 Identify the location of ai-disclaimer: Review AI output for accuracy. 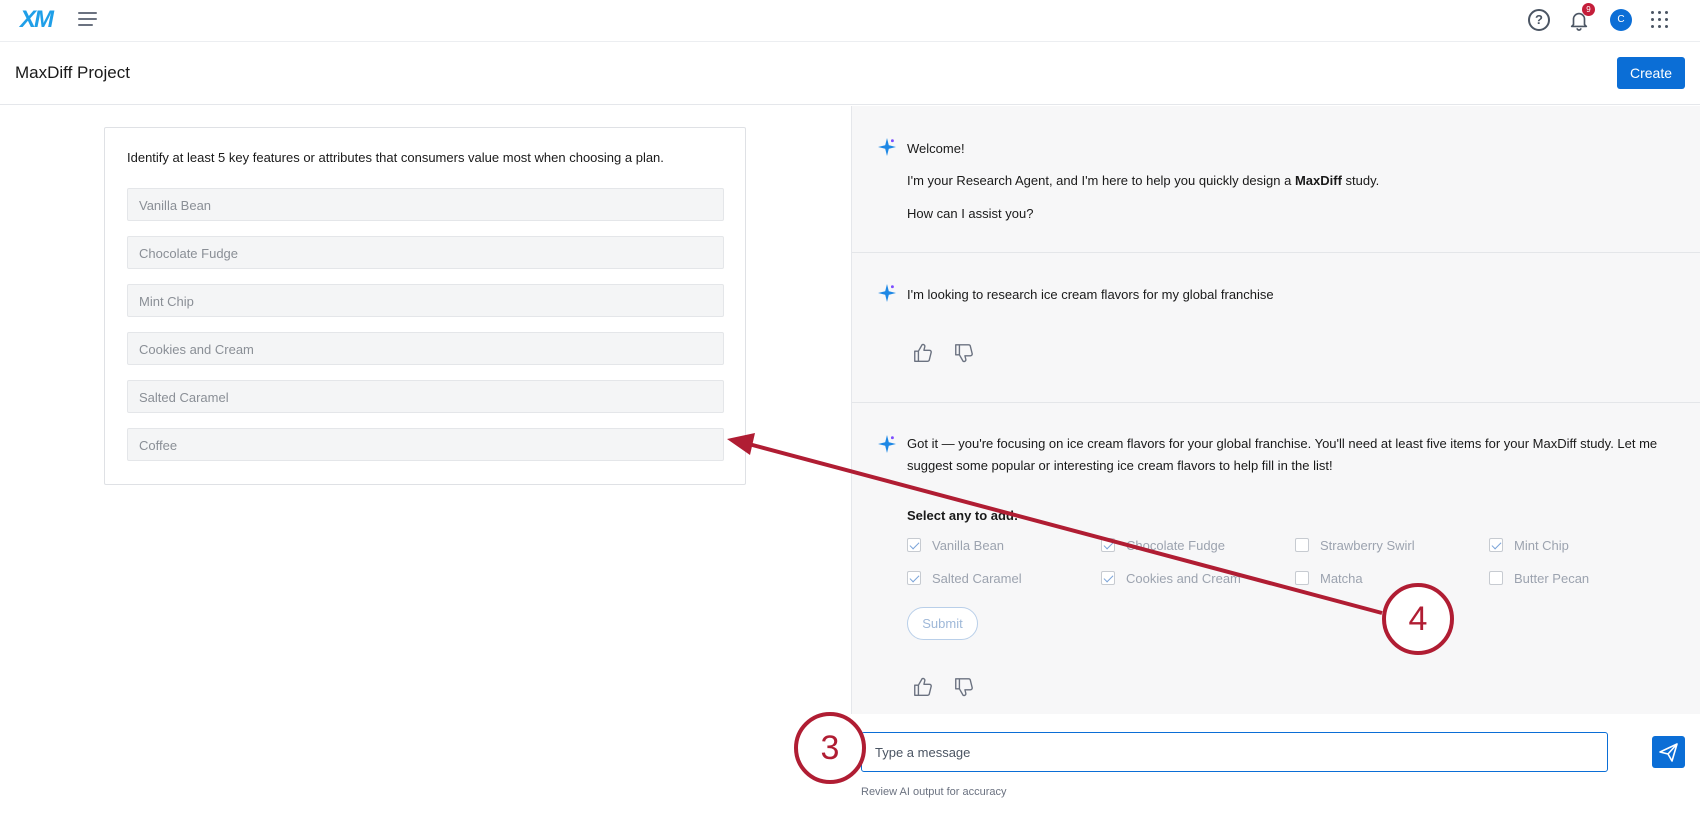
(934, 792).